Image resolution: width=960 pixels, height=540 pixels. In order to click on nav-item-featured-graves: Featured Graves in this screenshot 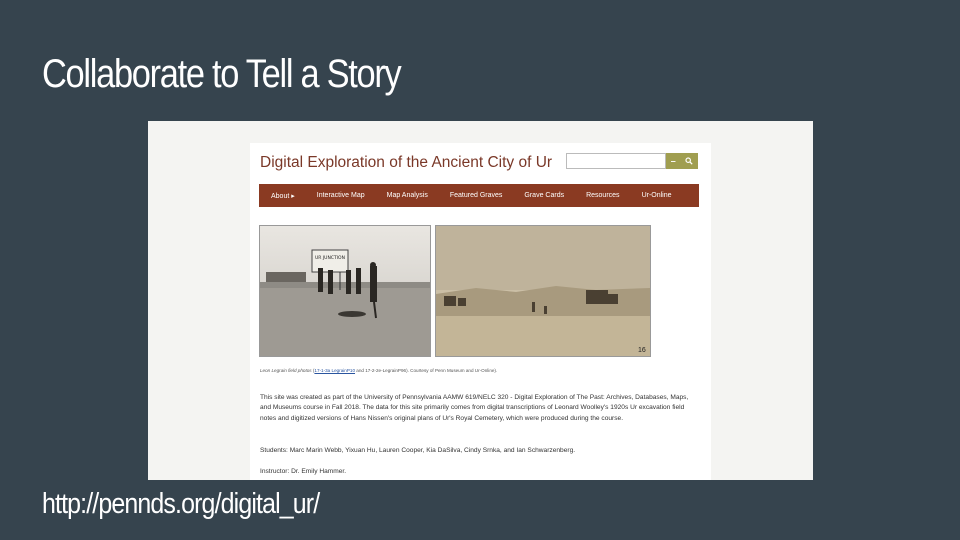, I will do `click(476, 195)`.